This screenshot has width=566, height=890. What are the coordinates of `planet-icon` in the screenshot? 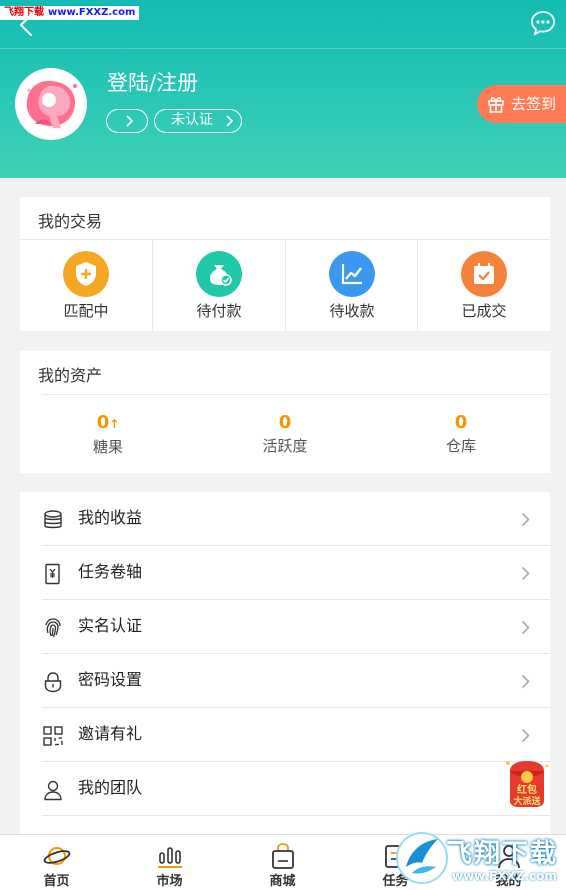 It's located at (56, 856).